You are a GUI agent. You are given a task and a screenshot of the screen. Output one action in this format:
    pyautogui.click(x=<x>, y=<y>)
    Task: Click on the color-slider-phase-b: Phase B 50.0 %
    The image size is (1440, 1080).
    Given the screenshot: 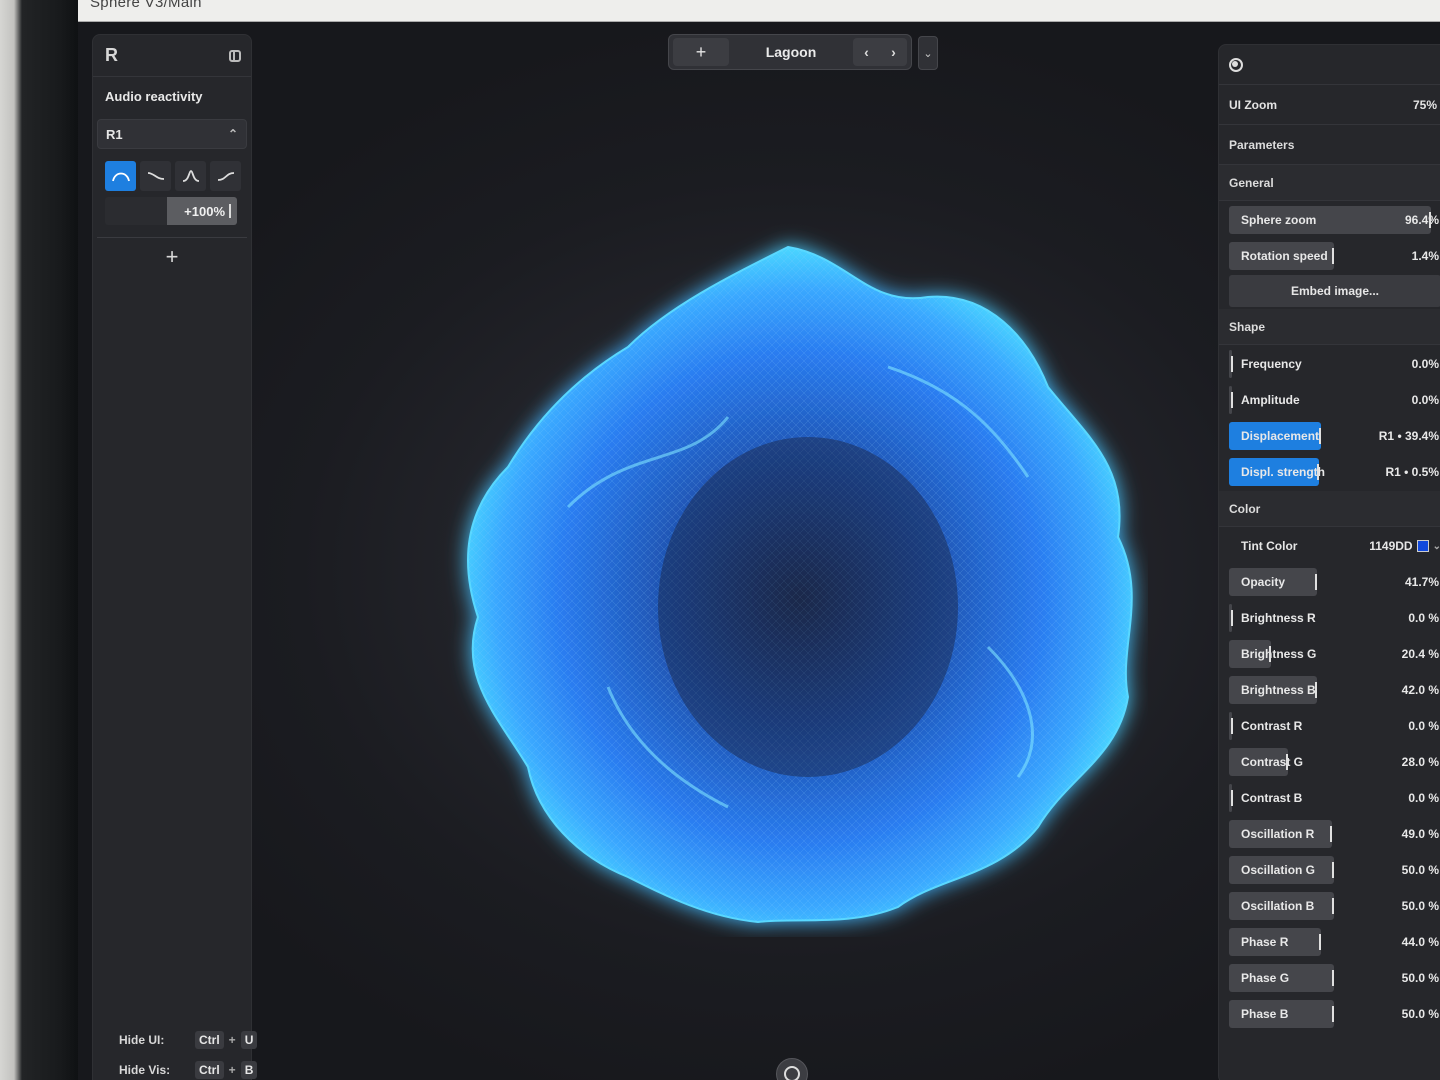 What is the action you would take?
    pyautogui.click(x=1334, y=1014)
    